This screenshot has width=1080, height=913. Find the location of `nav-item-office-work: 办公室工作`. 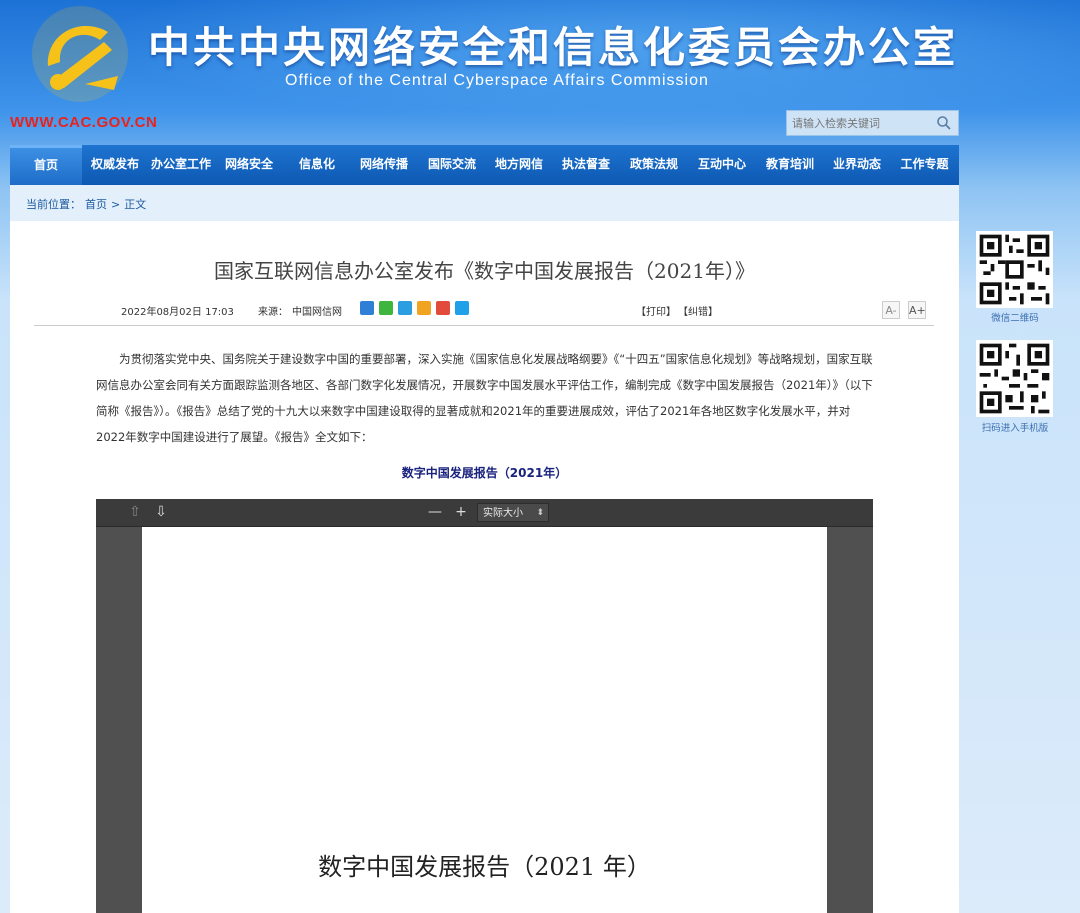

nav-item-office-work: 办公室工作 is located at coordinates (181, 165).